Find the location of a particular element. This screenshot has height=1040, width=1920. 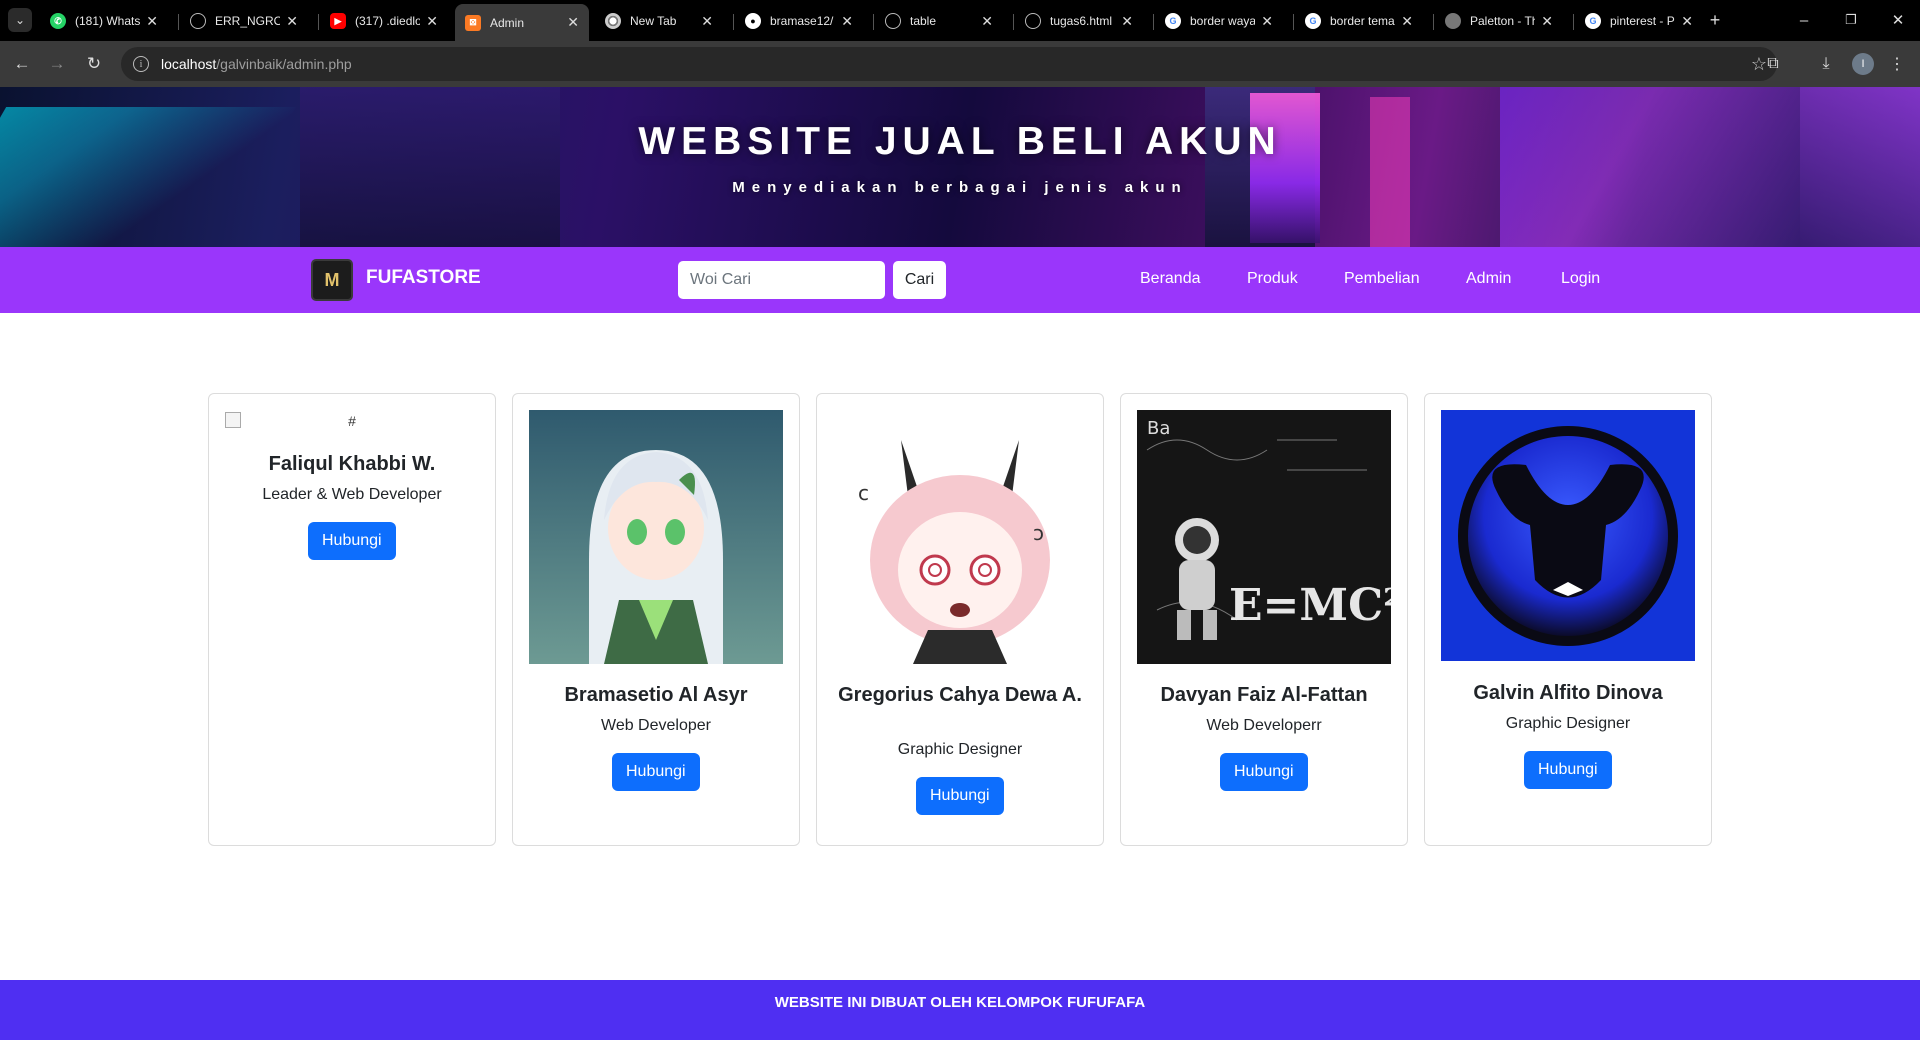

globe-icon is located at coordinates (198, 21).